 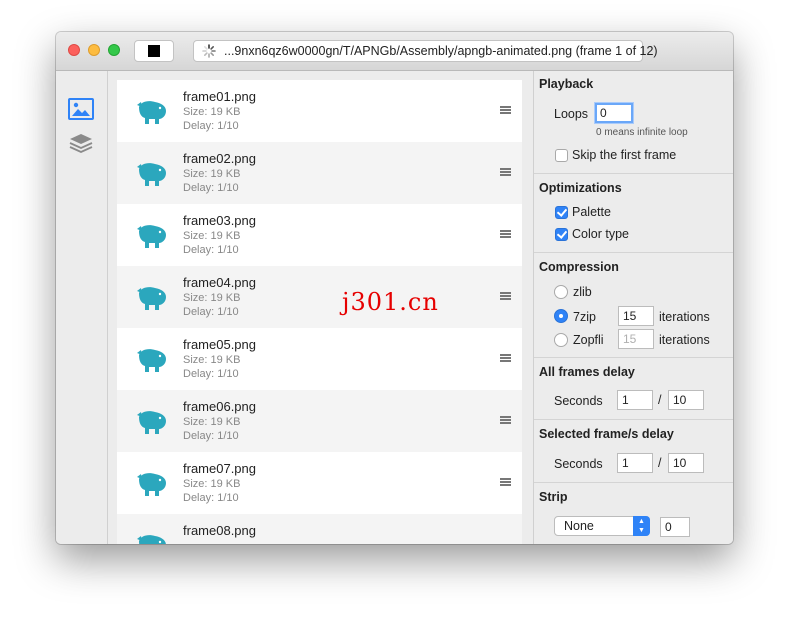 I want to click on 7zip-iterations-label: iterations, so click(x=684, y=317).